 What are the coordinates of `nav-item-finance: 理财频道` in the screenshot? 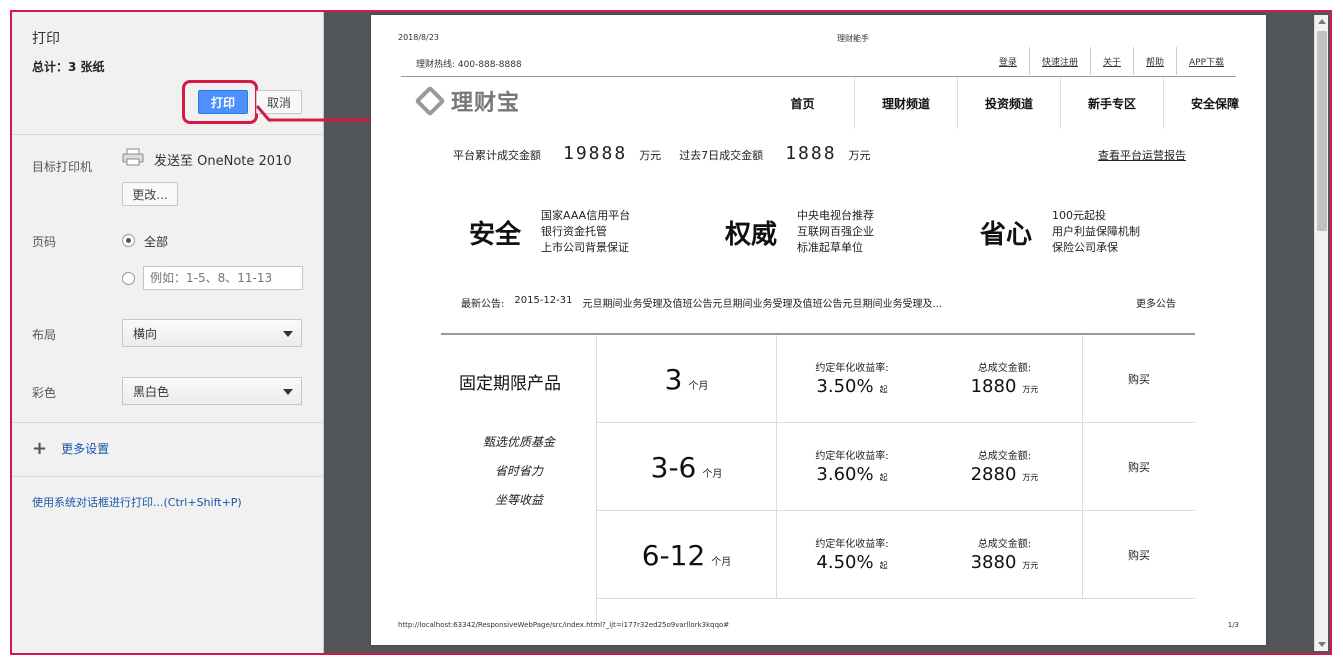 It's located at (905, 103).